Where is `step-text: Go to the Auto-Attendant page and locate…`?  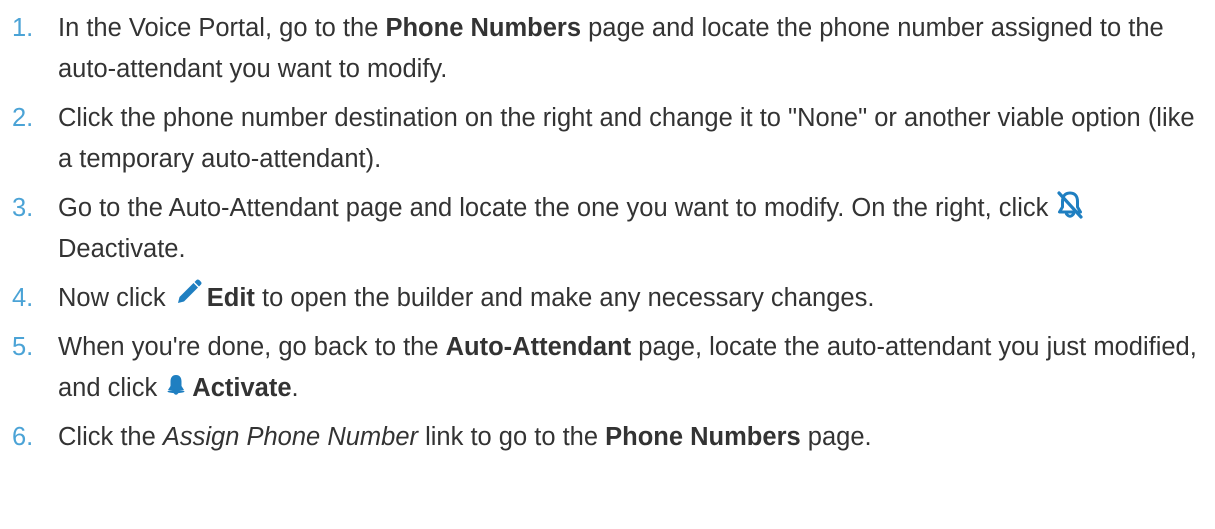
step-text: Go to the Auto-Attendant page and locate… is located at coordinates (557, 208).